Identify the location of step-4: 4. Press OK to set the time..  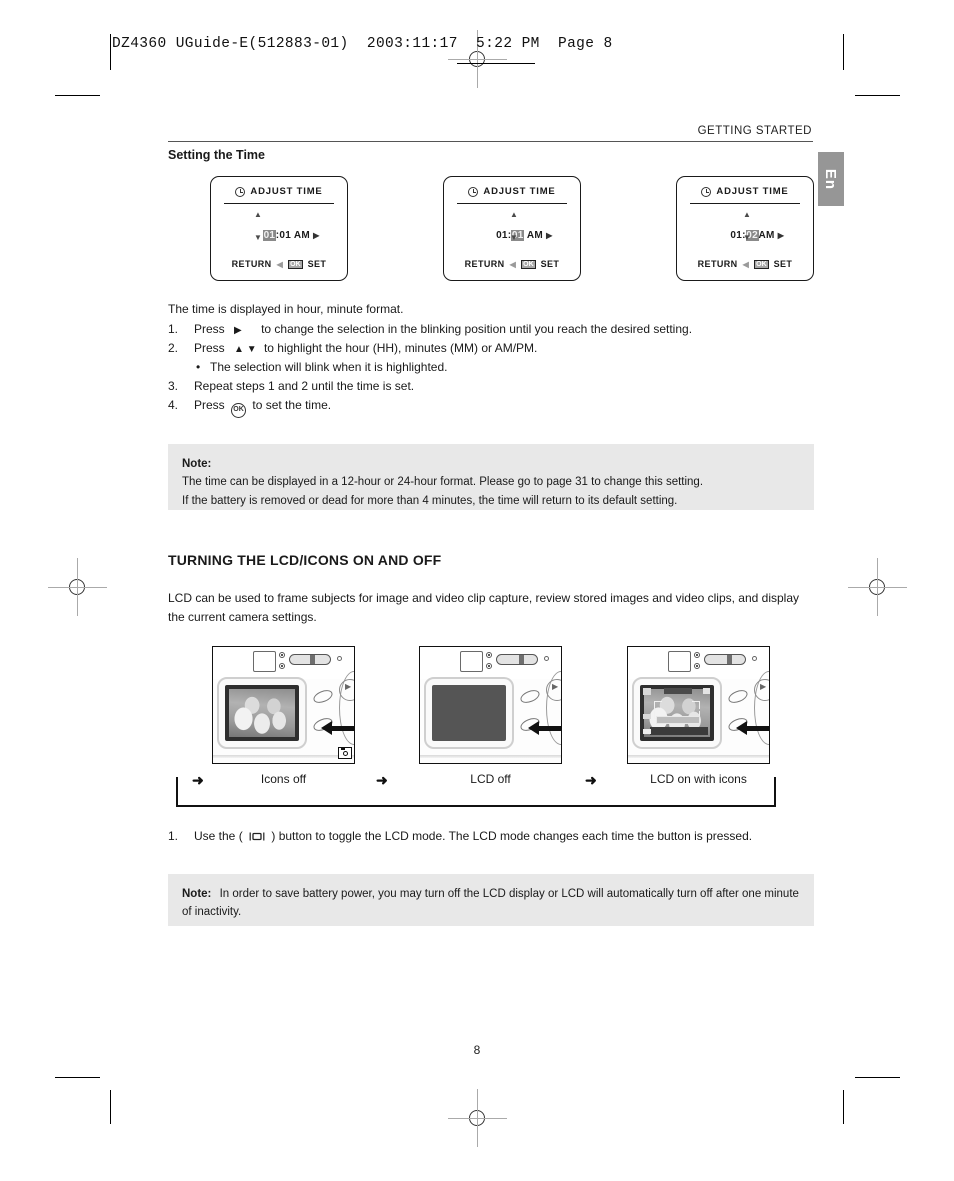
(491, 407).